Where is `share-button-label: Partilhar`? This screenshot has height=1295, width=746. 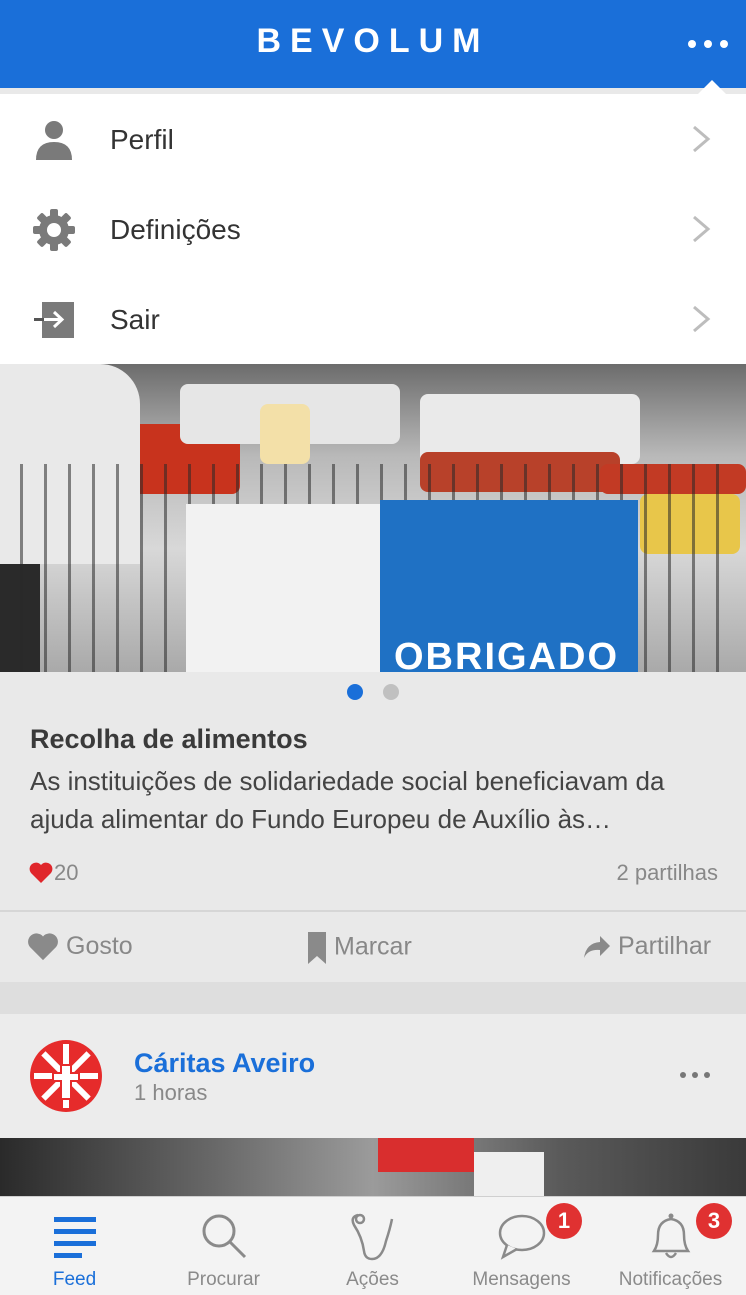
share-button-label: Partilhar is located at coordinates (665, 946).